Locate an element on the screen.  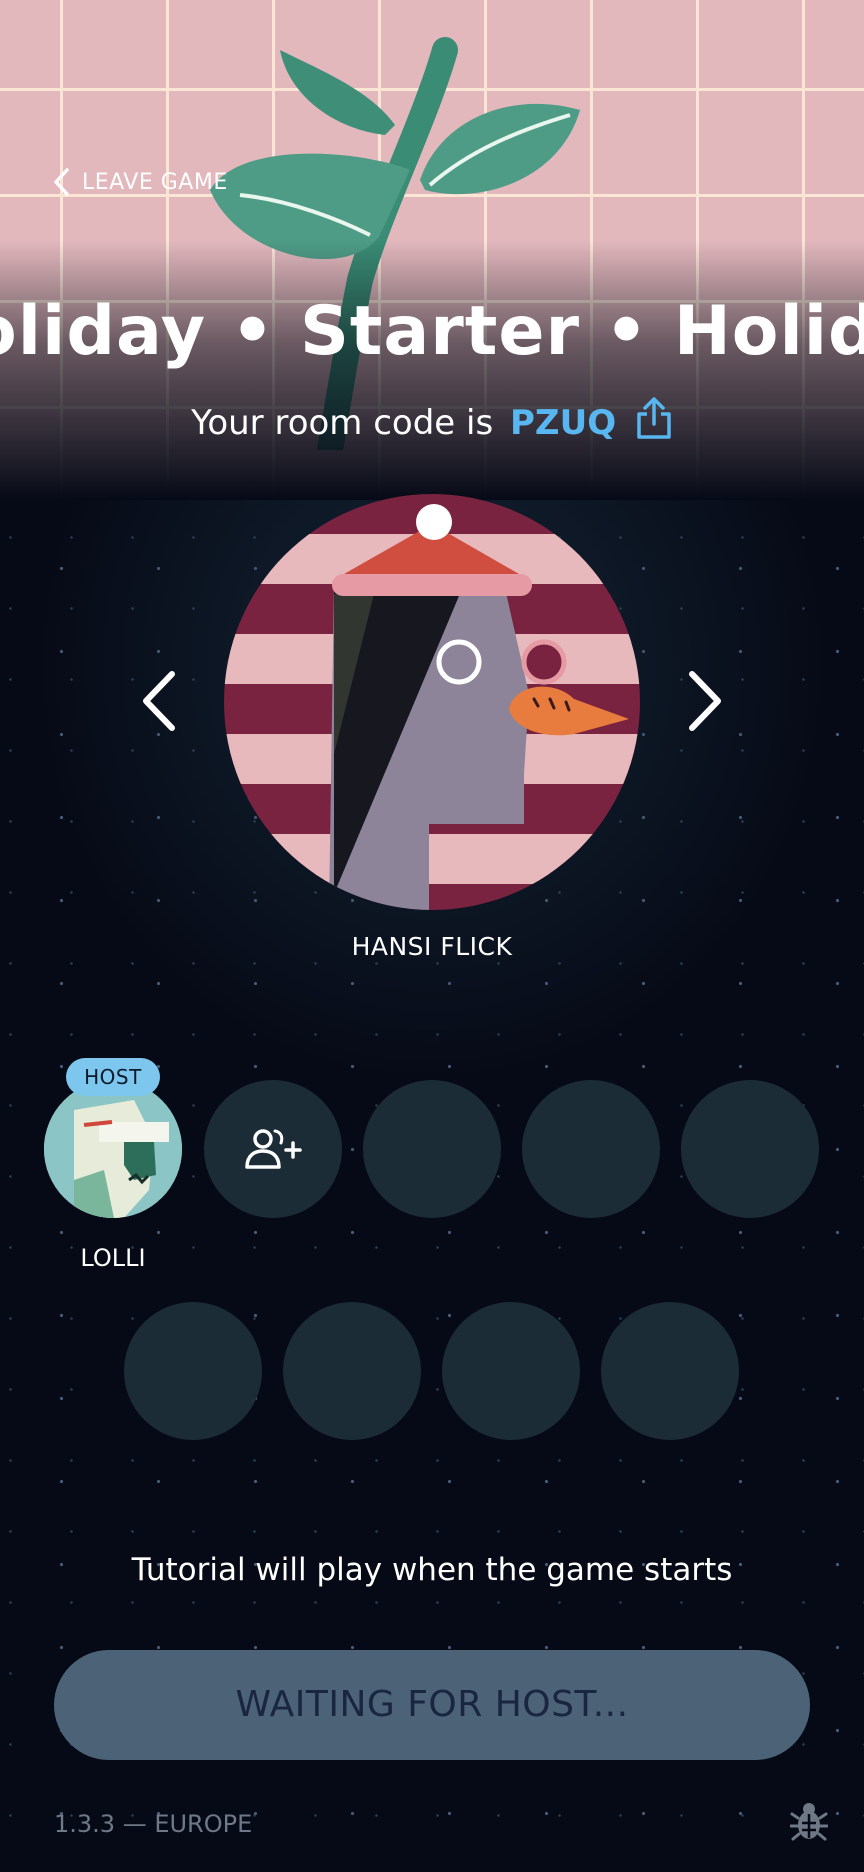
chevron-right-icon is located at coordinates (705, 701).